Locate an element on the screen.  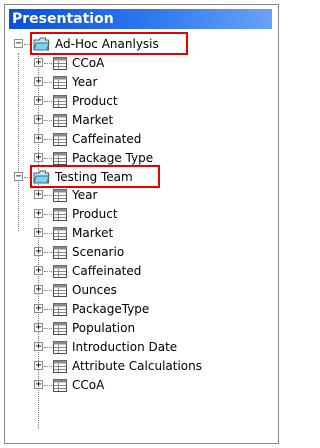
tree-item-label: Scenario is located at coordinates (98, 252).